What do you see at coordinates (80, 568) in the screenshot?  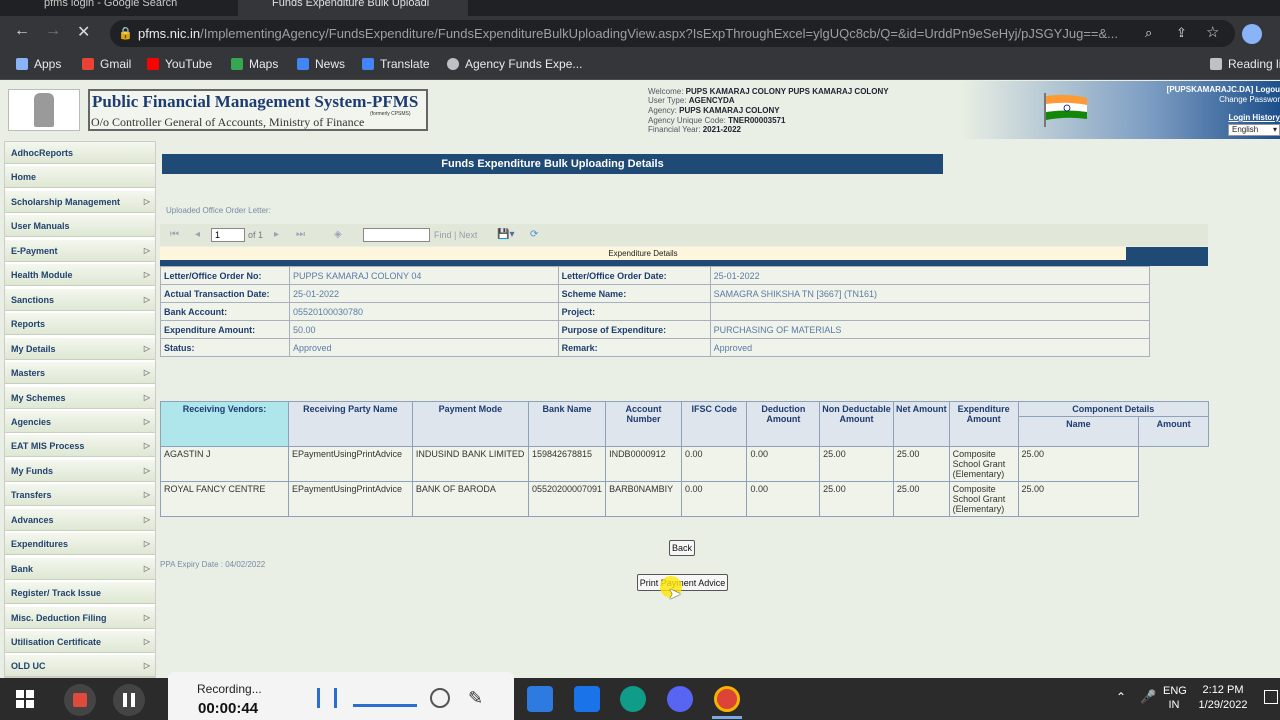 I see `sidebar-item-bank: Bank ▷` at bounding box center [80, 568].